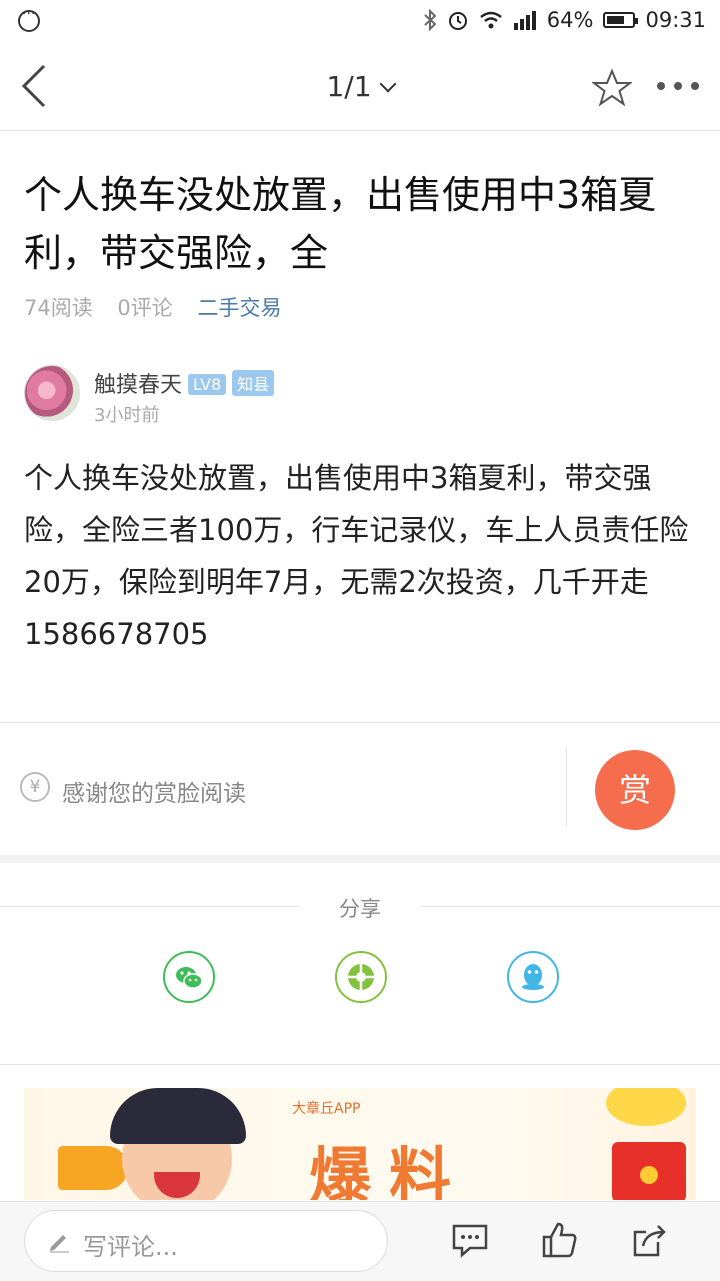 Image resolution: width=720 pixels, height=1281 pixels. I want to click on share-qq-button, so click(533, 977).